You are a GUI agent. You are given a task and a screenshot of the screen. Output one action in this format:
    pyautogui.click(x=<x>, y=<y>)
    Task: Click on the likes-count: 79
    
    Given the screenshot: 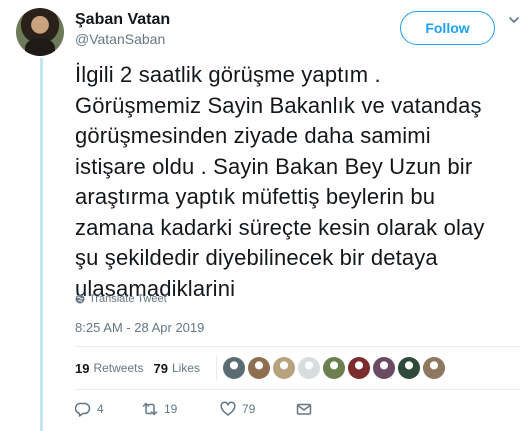 What is the action you would take?
    pyautogui.click(x=160, y=368)
    